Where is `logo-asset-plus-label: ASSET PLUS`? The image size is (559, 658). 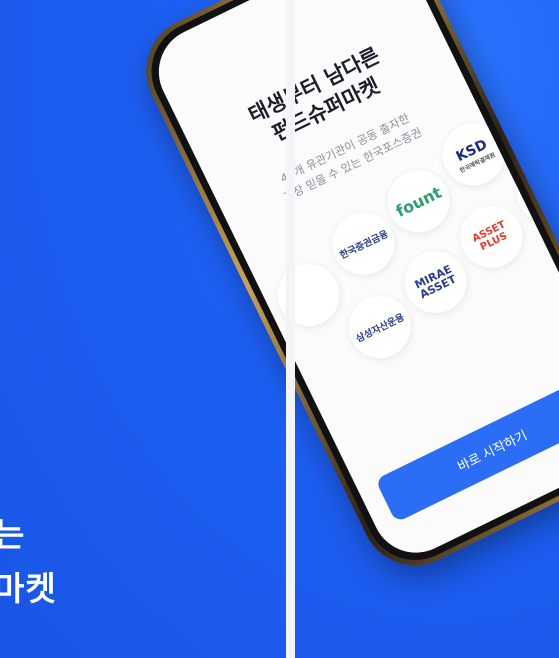 logo-asset-plus-label: ASSET PLUS is located at coordinates (490, 236).